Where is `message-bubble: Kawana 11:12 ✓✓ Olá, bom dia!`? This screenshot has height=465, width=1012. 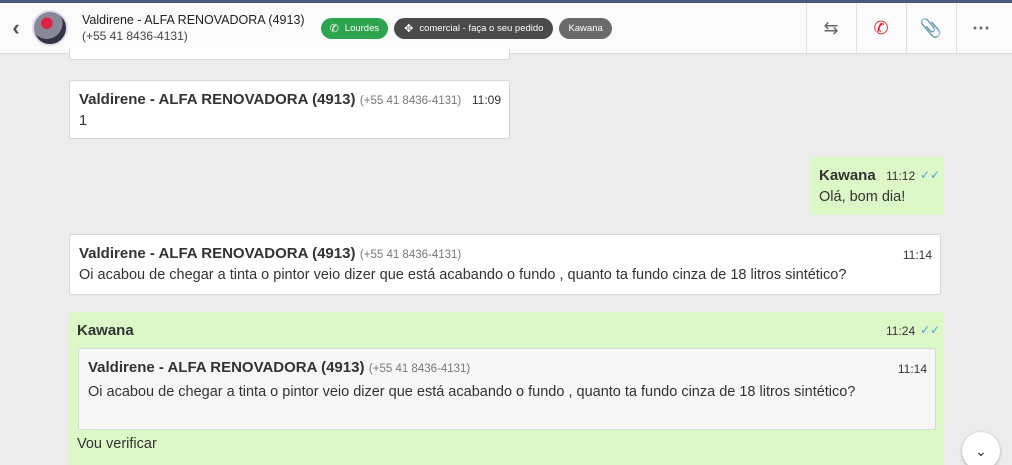 message-bubble: Kawana 11:12 ✓✓ Olá, bom dia! is located at coordinates (877, 186).